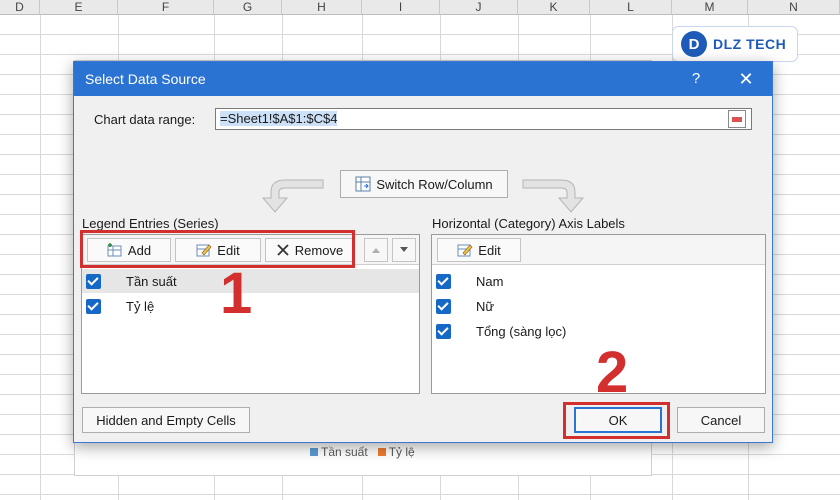 Image resolution: width=840 pixels, height=500 pixels. I want to click on logo-mark: D, so click(694, 44).